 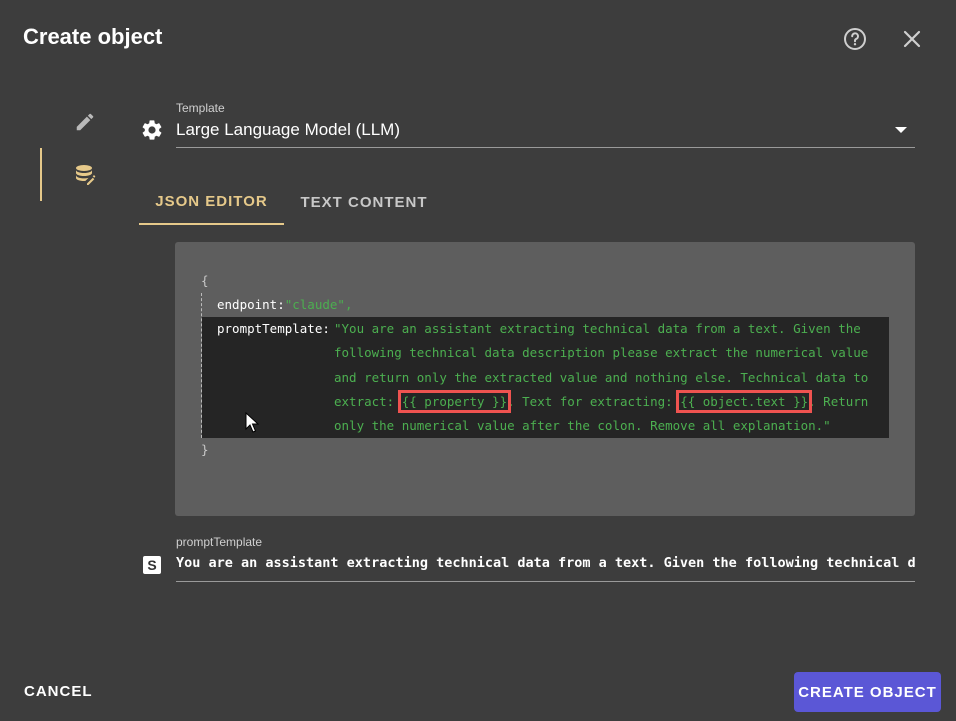 I want to click on database-edit-icon, so click(x=86, y=174).